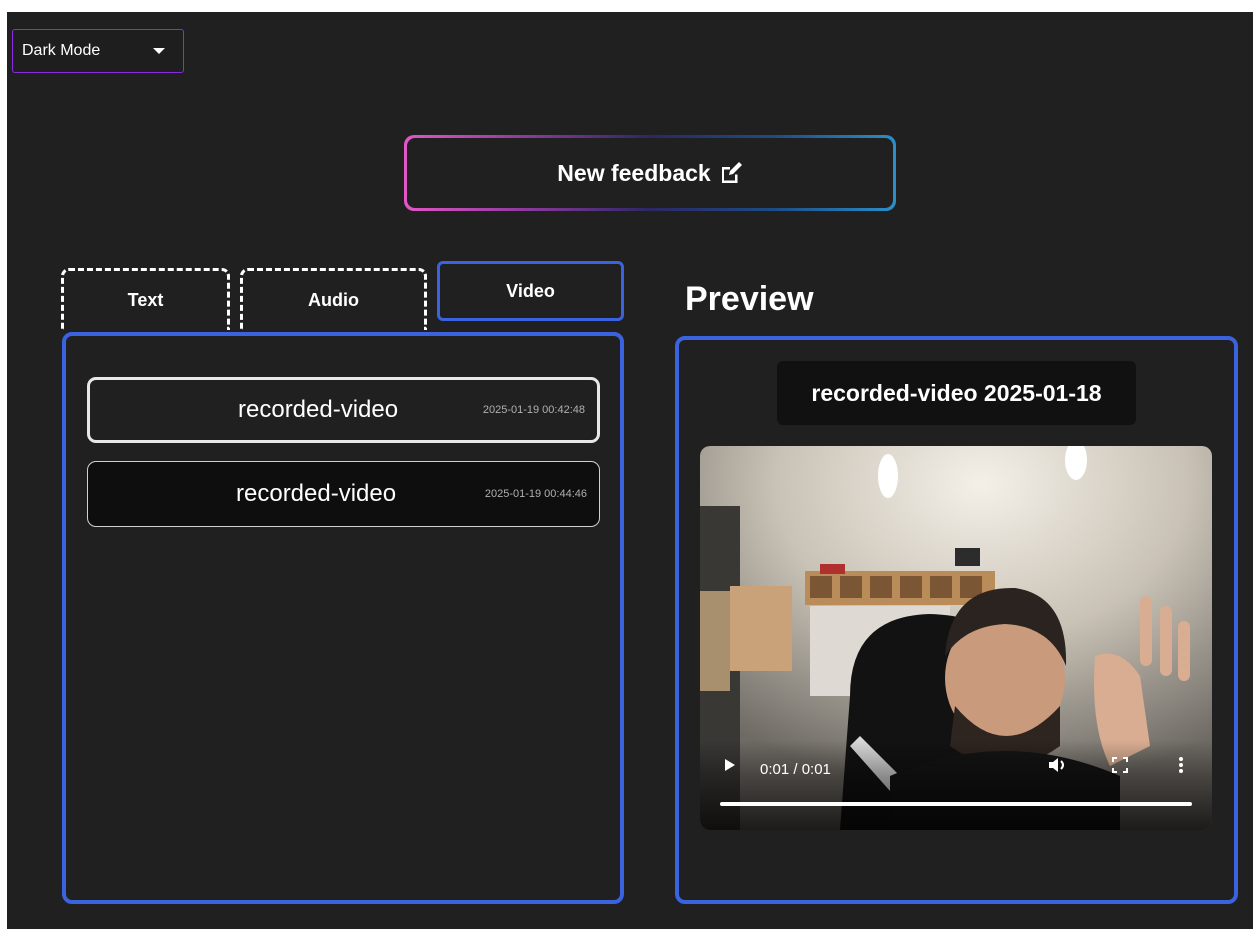 This screenshot has width=1253, height=929. I want to click on recording-item: recorded-video 2025-01-19 00:44:46, so click(343, 494).